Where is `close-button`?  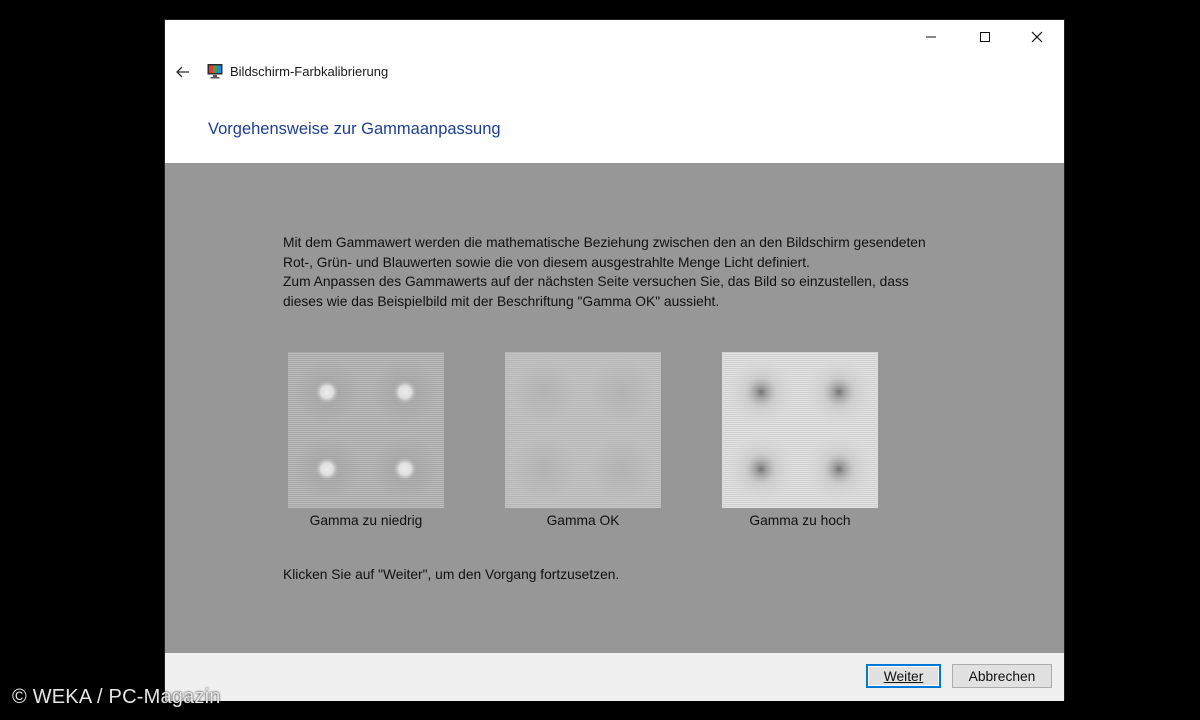 close-button is located at coordinates (1037, 37).